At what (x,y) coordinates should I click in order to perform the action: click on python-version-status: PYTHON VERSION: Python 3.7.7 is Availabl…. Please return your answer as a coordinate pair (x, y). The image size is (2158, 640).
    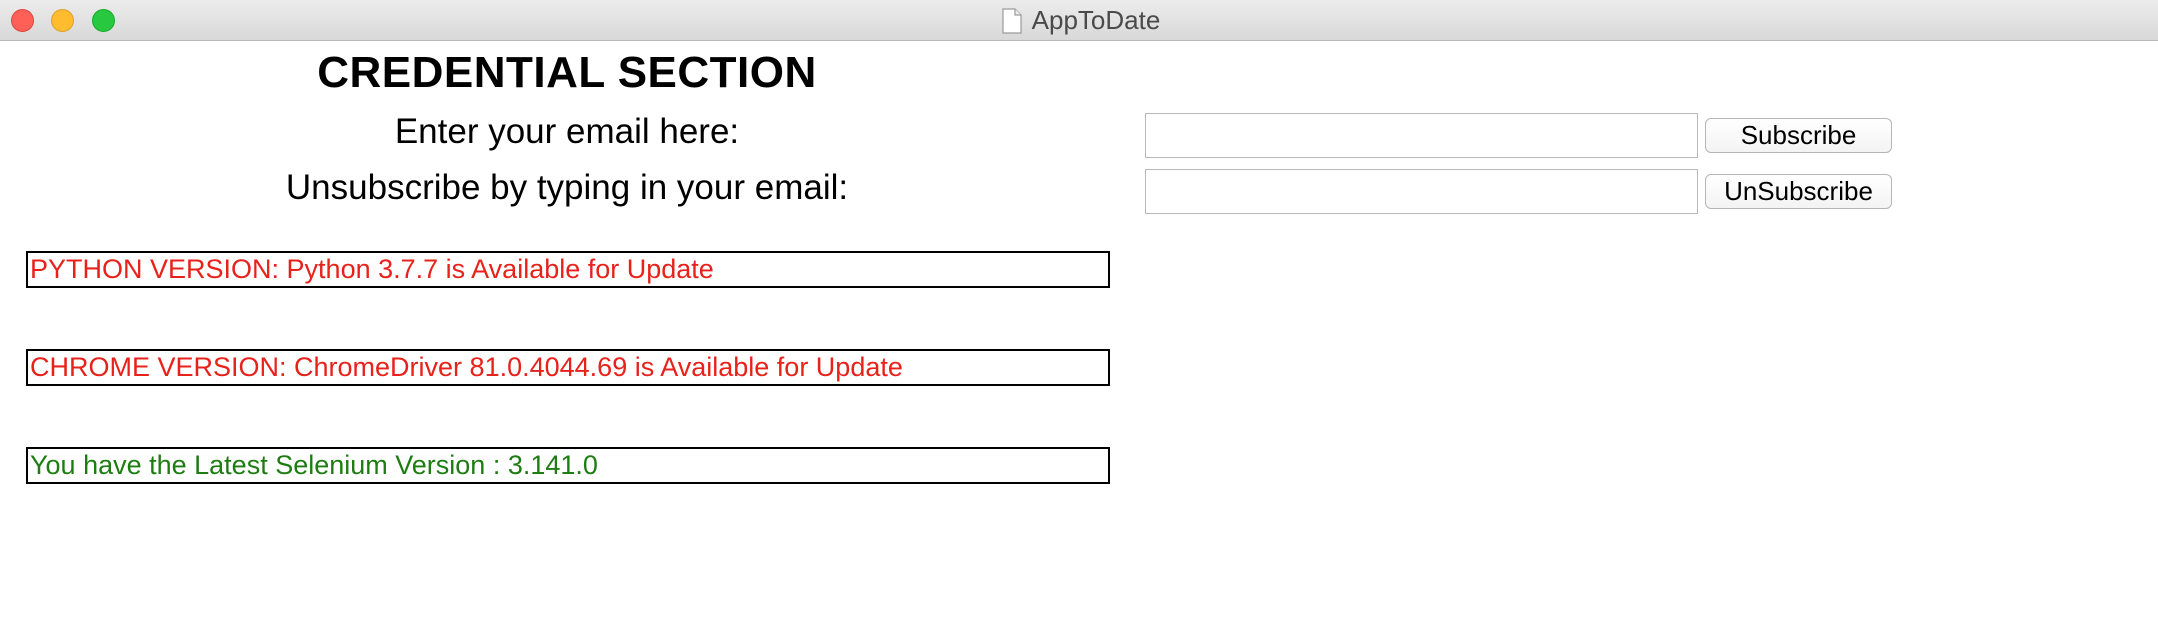
    Looking at the image, I should click on (568, 269).